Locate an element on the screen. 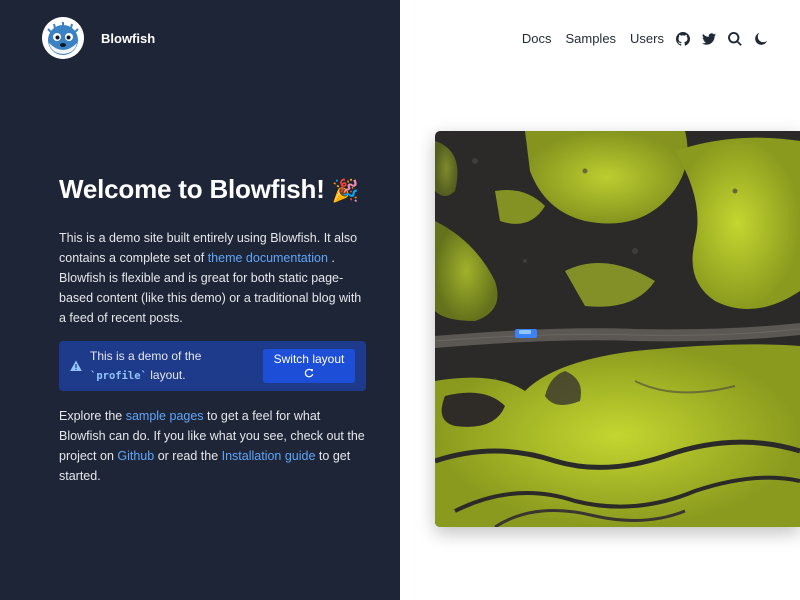 Image resolution: width=800 pixels, height=600 pixels. warning-triangle-icon is located at coordinates (76, 365).